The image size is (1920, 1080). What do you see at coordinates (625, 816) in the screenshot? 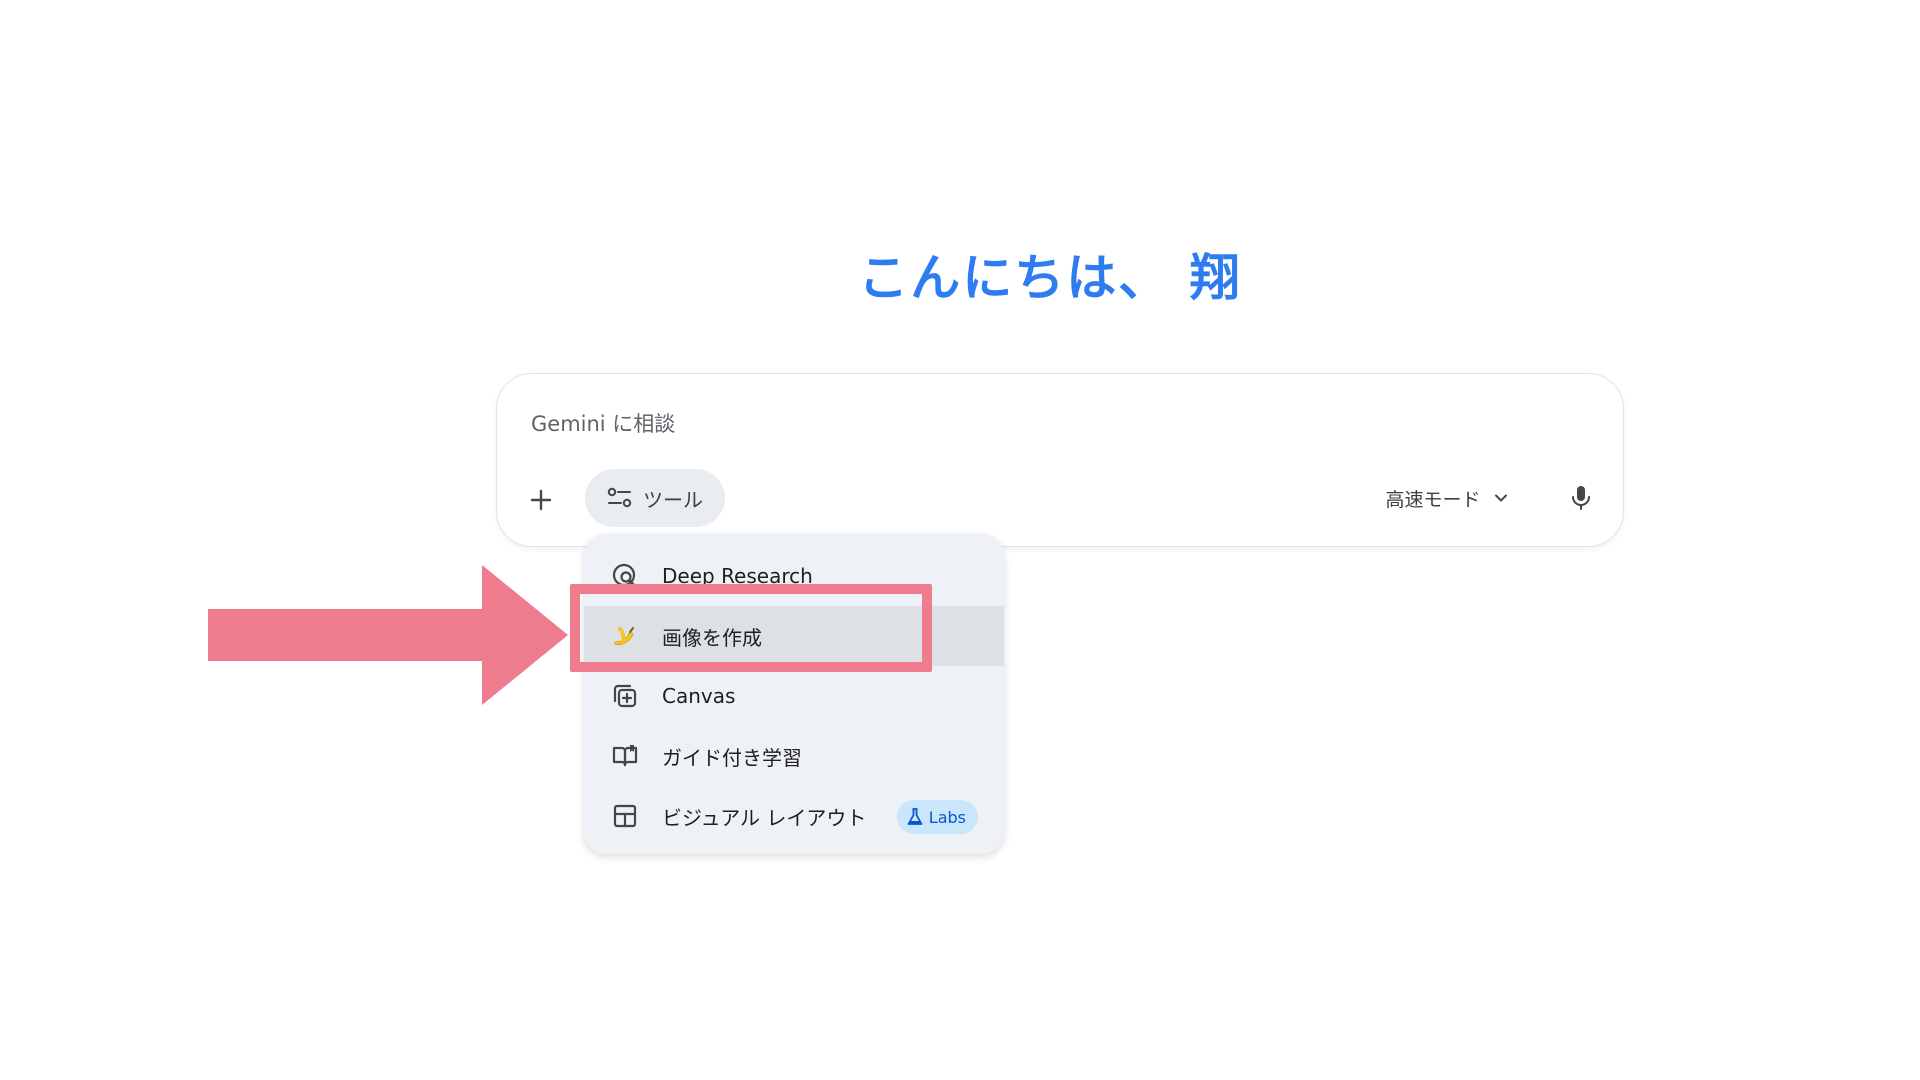
I see `layout-icon` at bounding box center [625, 816].